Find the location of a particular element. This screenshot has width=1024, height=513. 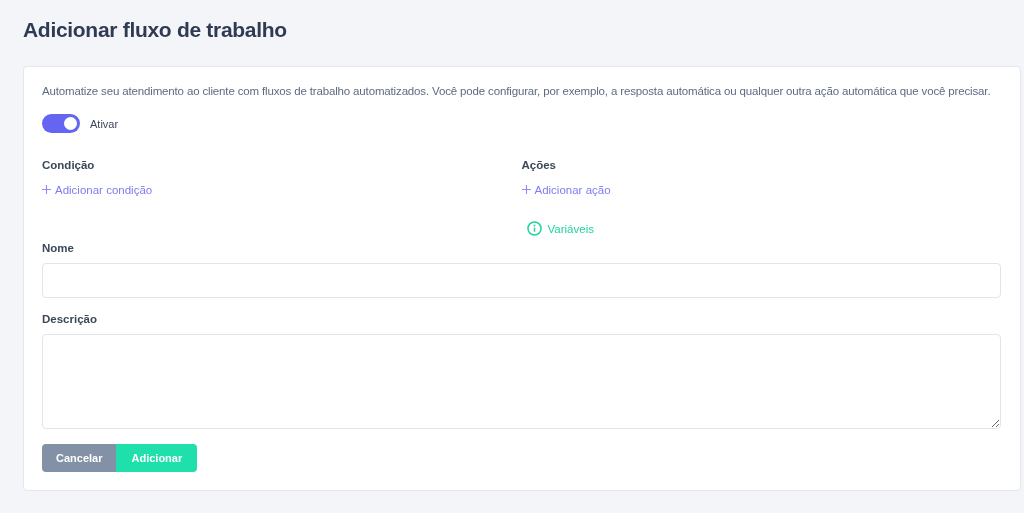

toggle-switch is located at coordinates (61, 123).